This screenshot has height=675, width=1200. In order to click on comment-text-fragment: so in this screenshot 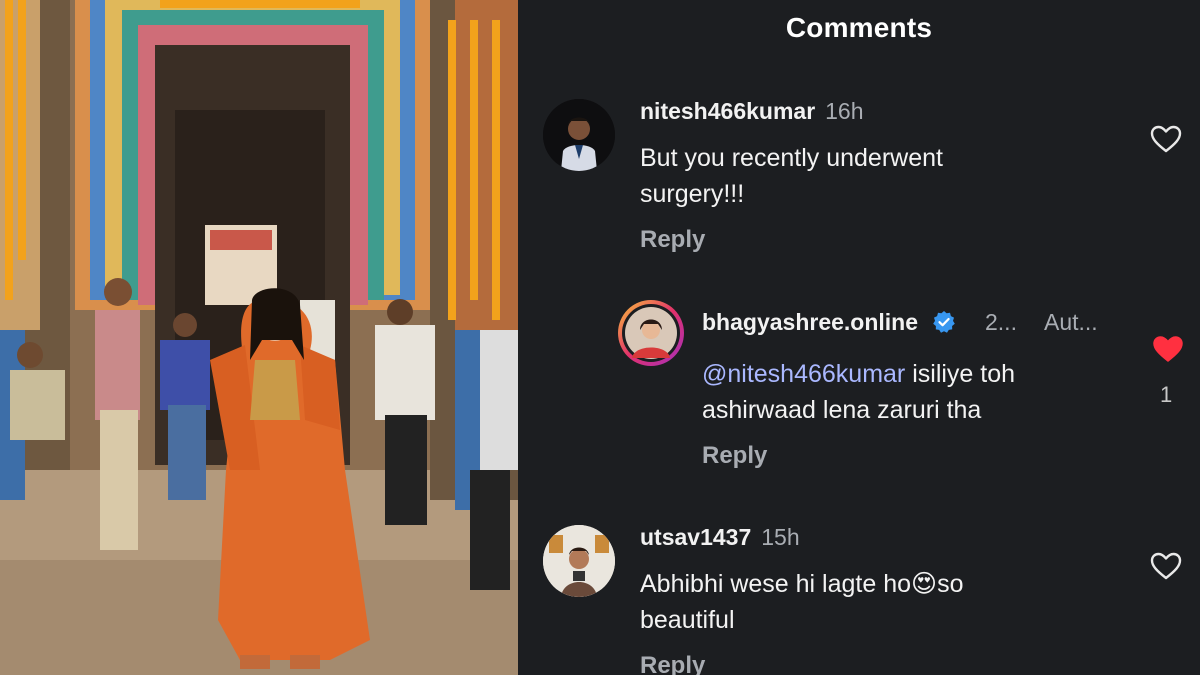, I will do `click(950, 584)`.